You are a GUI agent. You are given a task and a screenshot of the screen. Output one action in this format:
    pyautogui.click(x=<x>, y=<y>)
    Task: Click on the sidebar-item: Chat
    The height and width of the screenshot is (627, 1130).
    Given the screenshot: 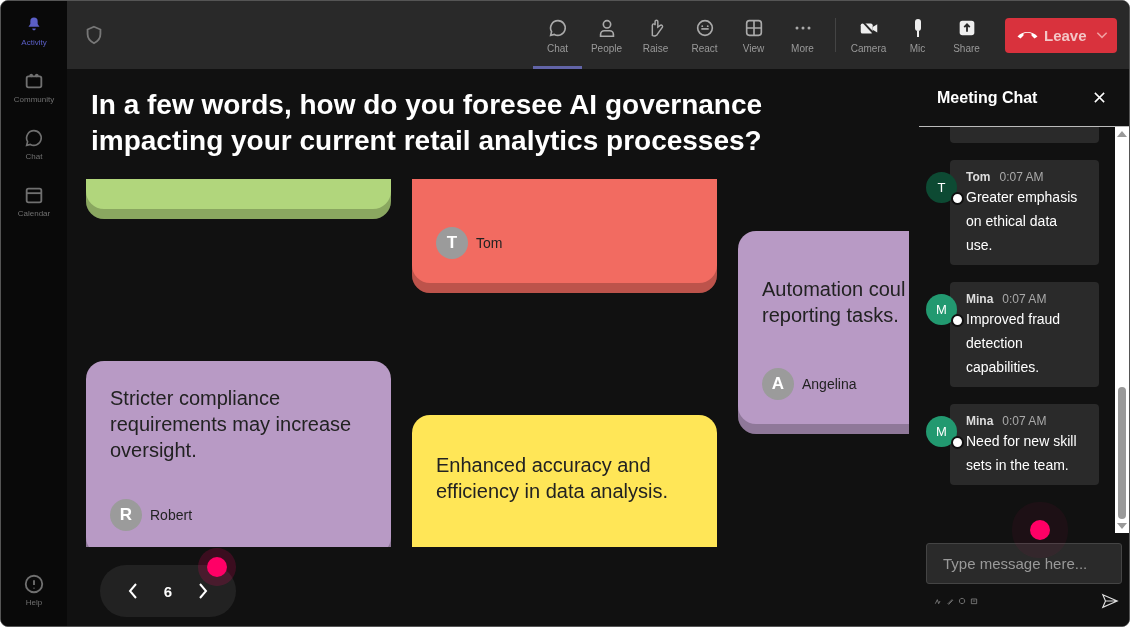 What is the action you would take?
    pyautogui.click(x=34, y=151)
    